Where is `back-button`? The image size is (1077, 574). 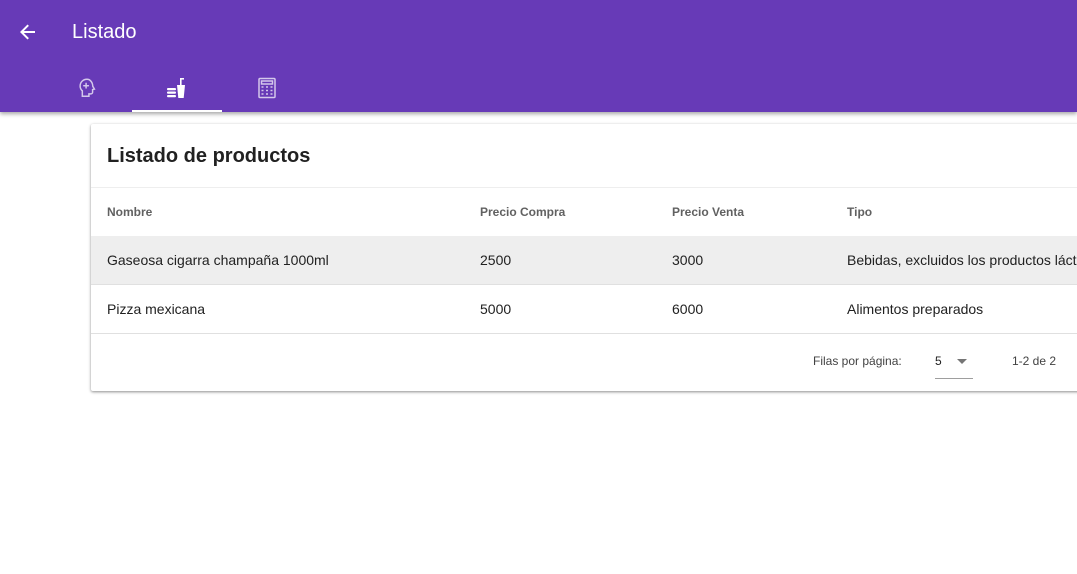
back-button is located at coordinates (28, 32).